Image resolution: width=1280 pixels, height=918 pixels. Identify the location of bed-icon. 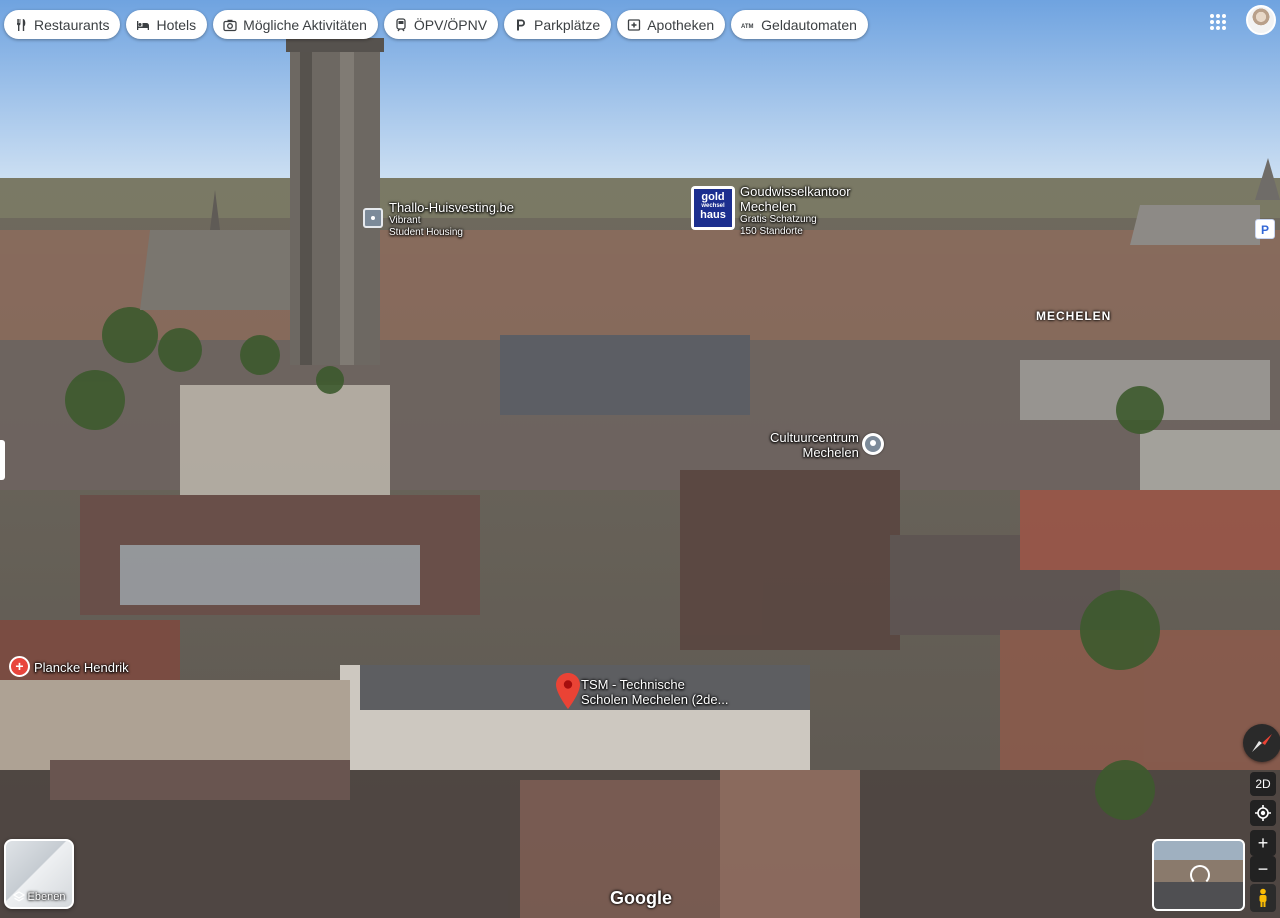
(143, 25).